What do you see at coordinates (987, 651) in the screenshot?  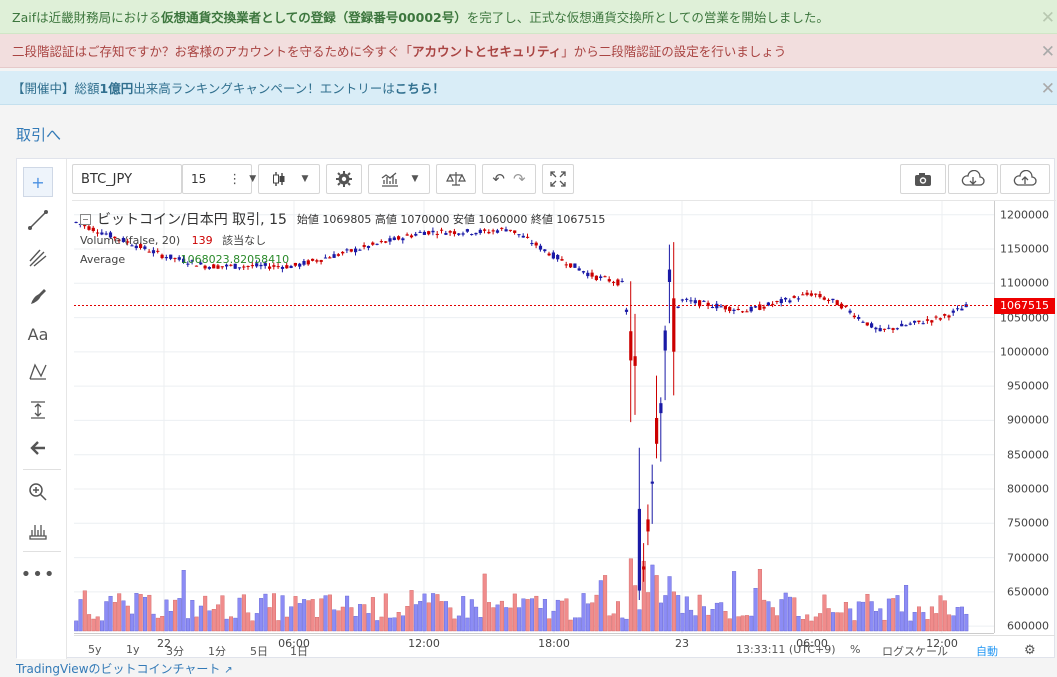 I see `auto-scale-toggle: 自動` at bounding box center [987, 651].